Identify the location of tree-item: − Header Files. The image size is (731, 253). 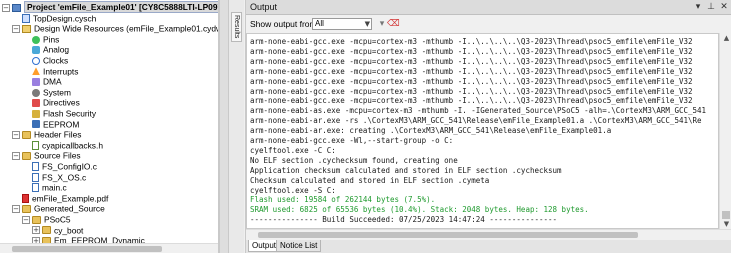
(46, 134).